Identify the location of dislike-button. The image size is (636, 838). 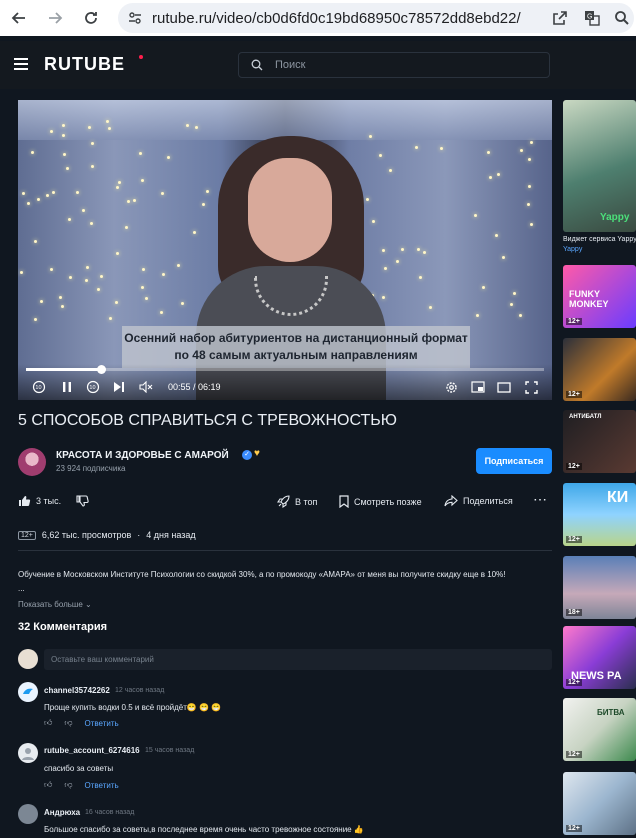
(82, 501).